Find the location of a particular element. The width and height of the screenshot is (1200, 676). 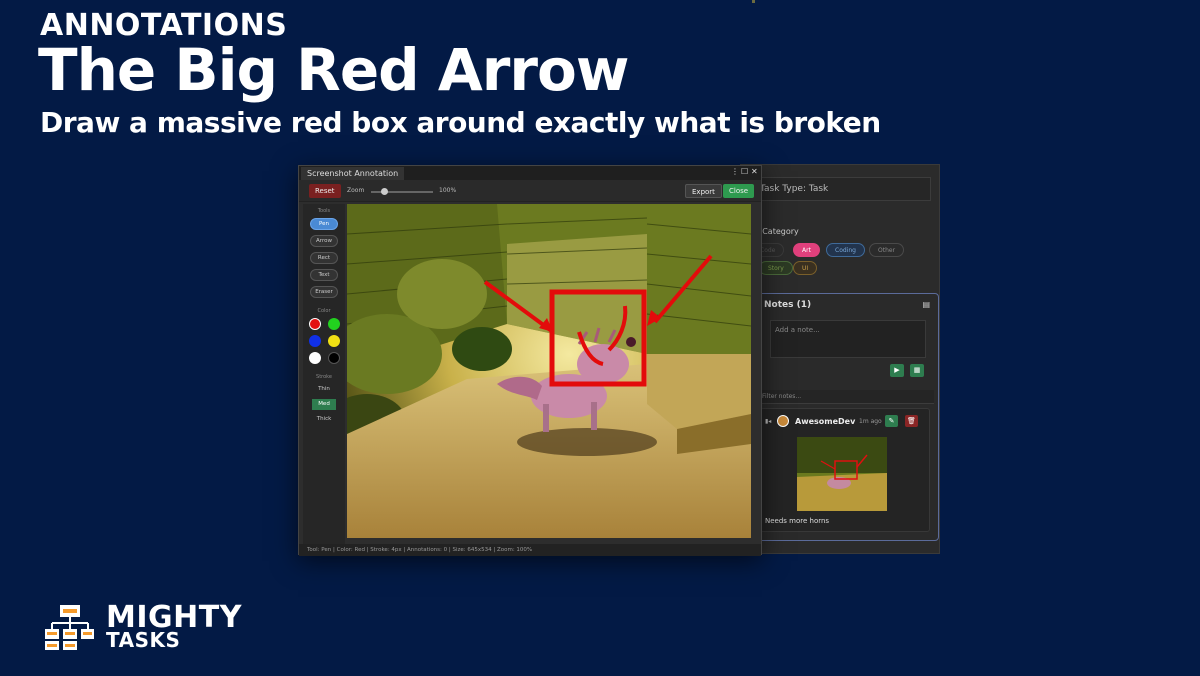

notes-title: Notes (1) is located at coordinates (788, 305).